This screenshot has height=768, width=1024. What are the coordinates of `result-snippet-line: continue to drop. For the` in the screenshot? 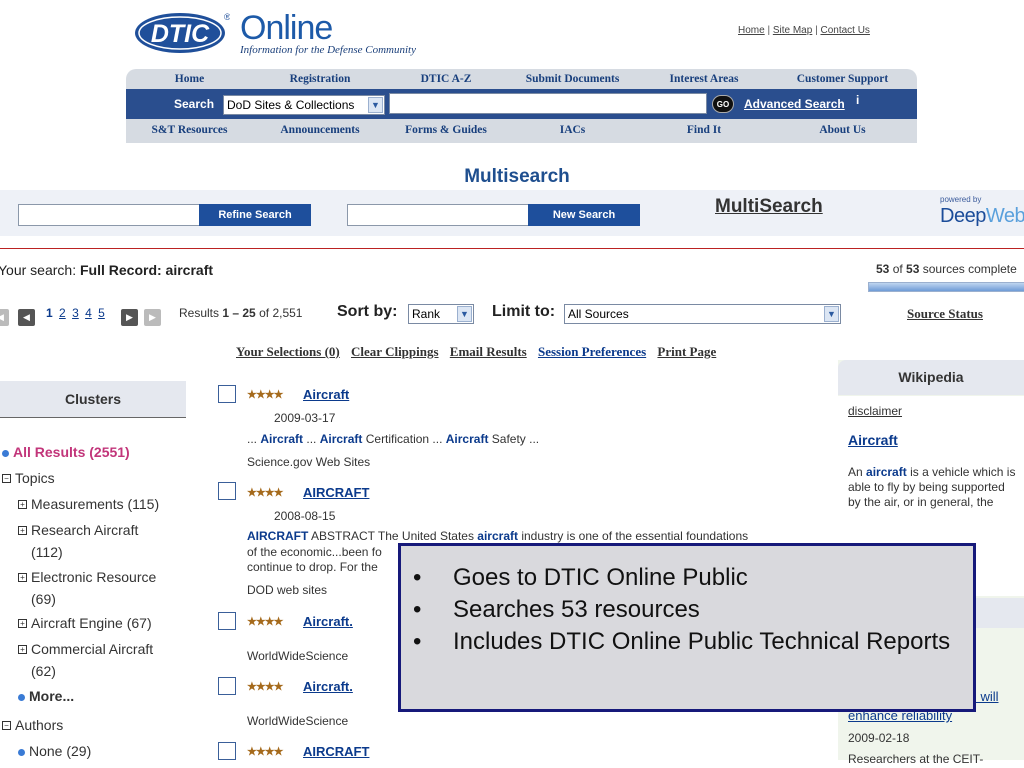 It's located at (312, 567).